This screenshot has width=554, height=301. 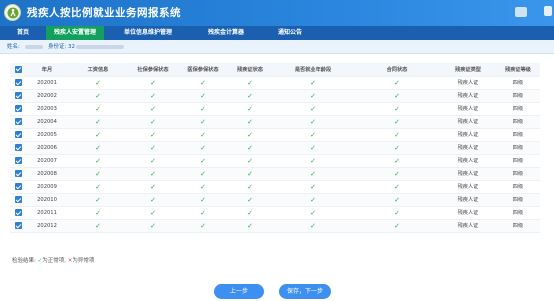 What do you see at coordinates (23, 33) in the screenshot?
I see `nav-item-home: 首页` at bounding box center [23, 33].